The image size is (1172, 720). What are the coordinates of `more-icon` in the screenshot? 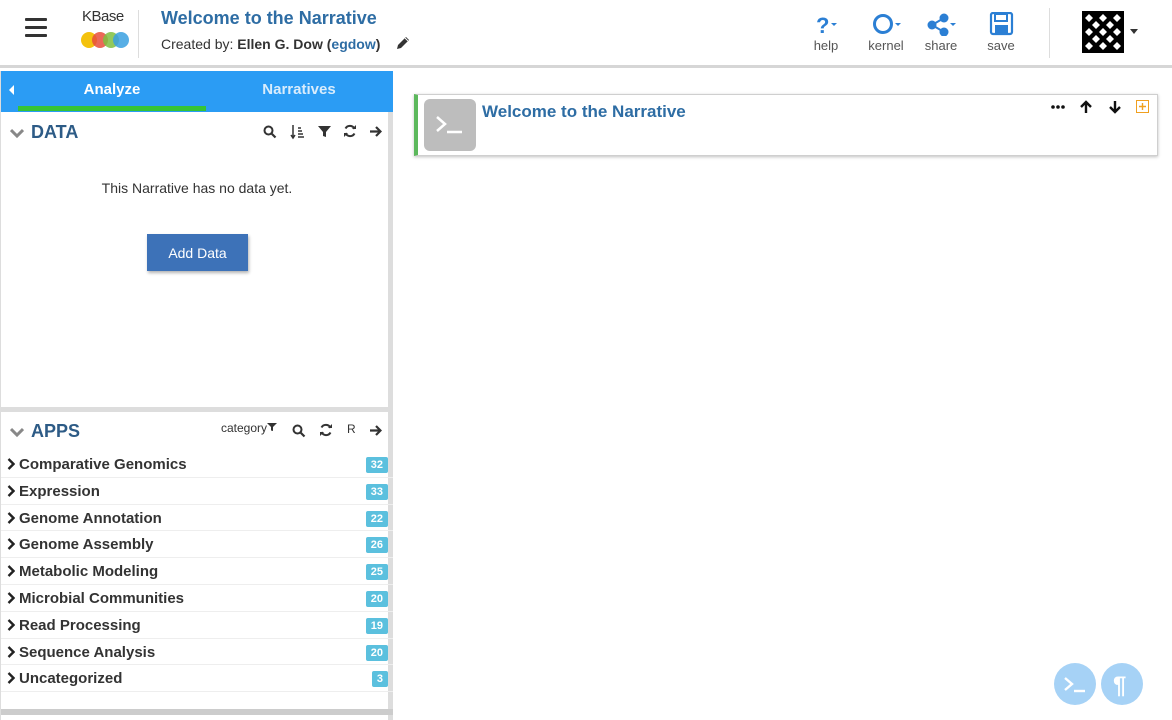 It's located at (1057, 107).